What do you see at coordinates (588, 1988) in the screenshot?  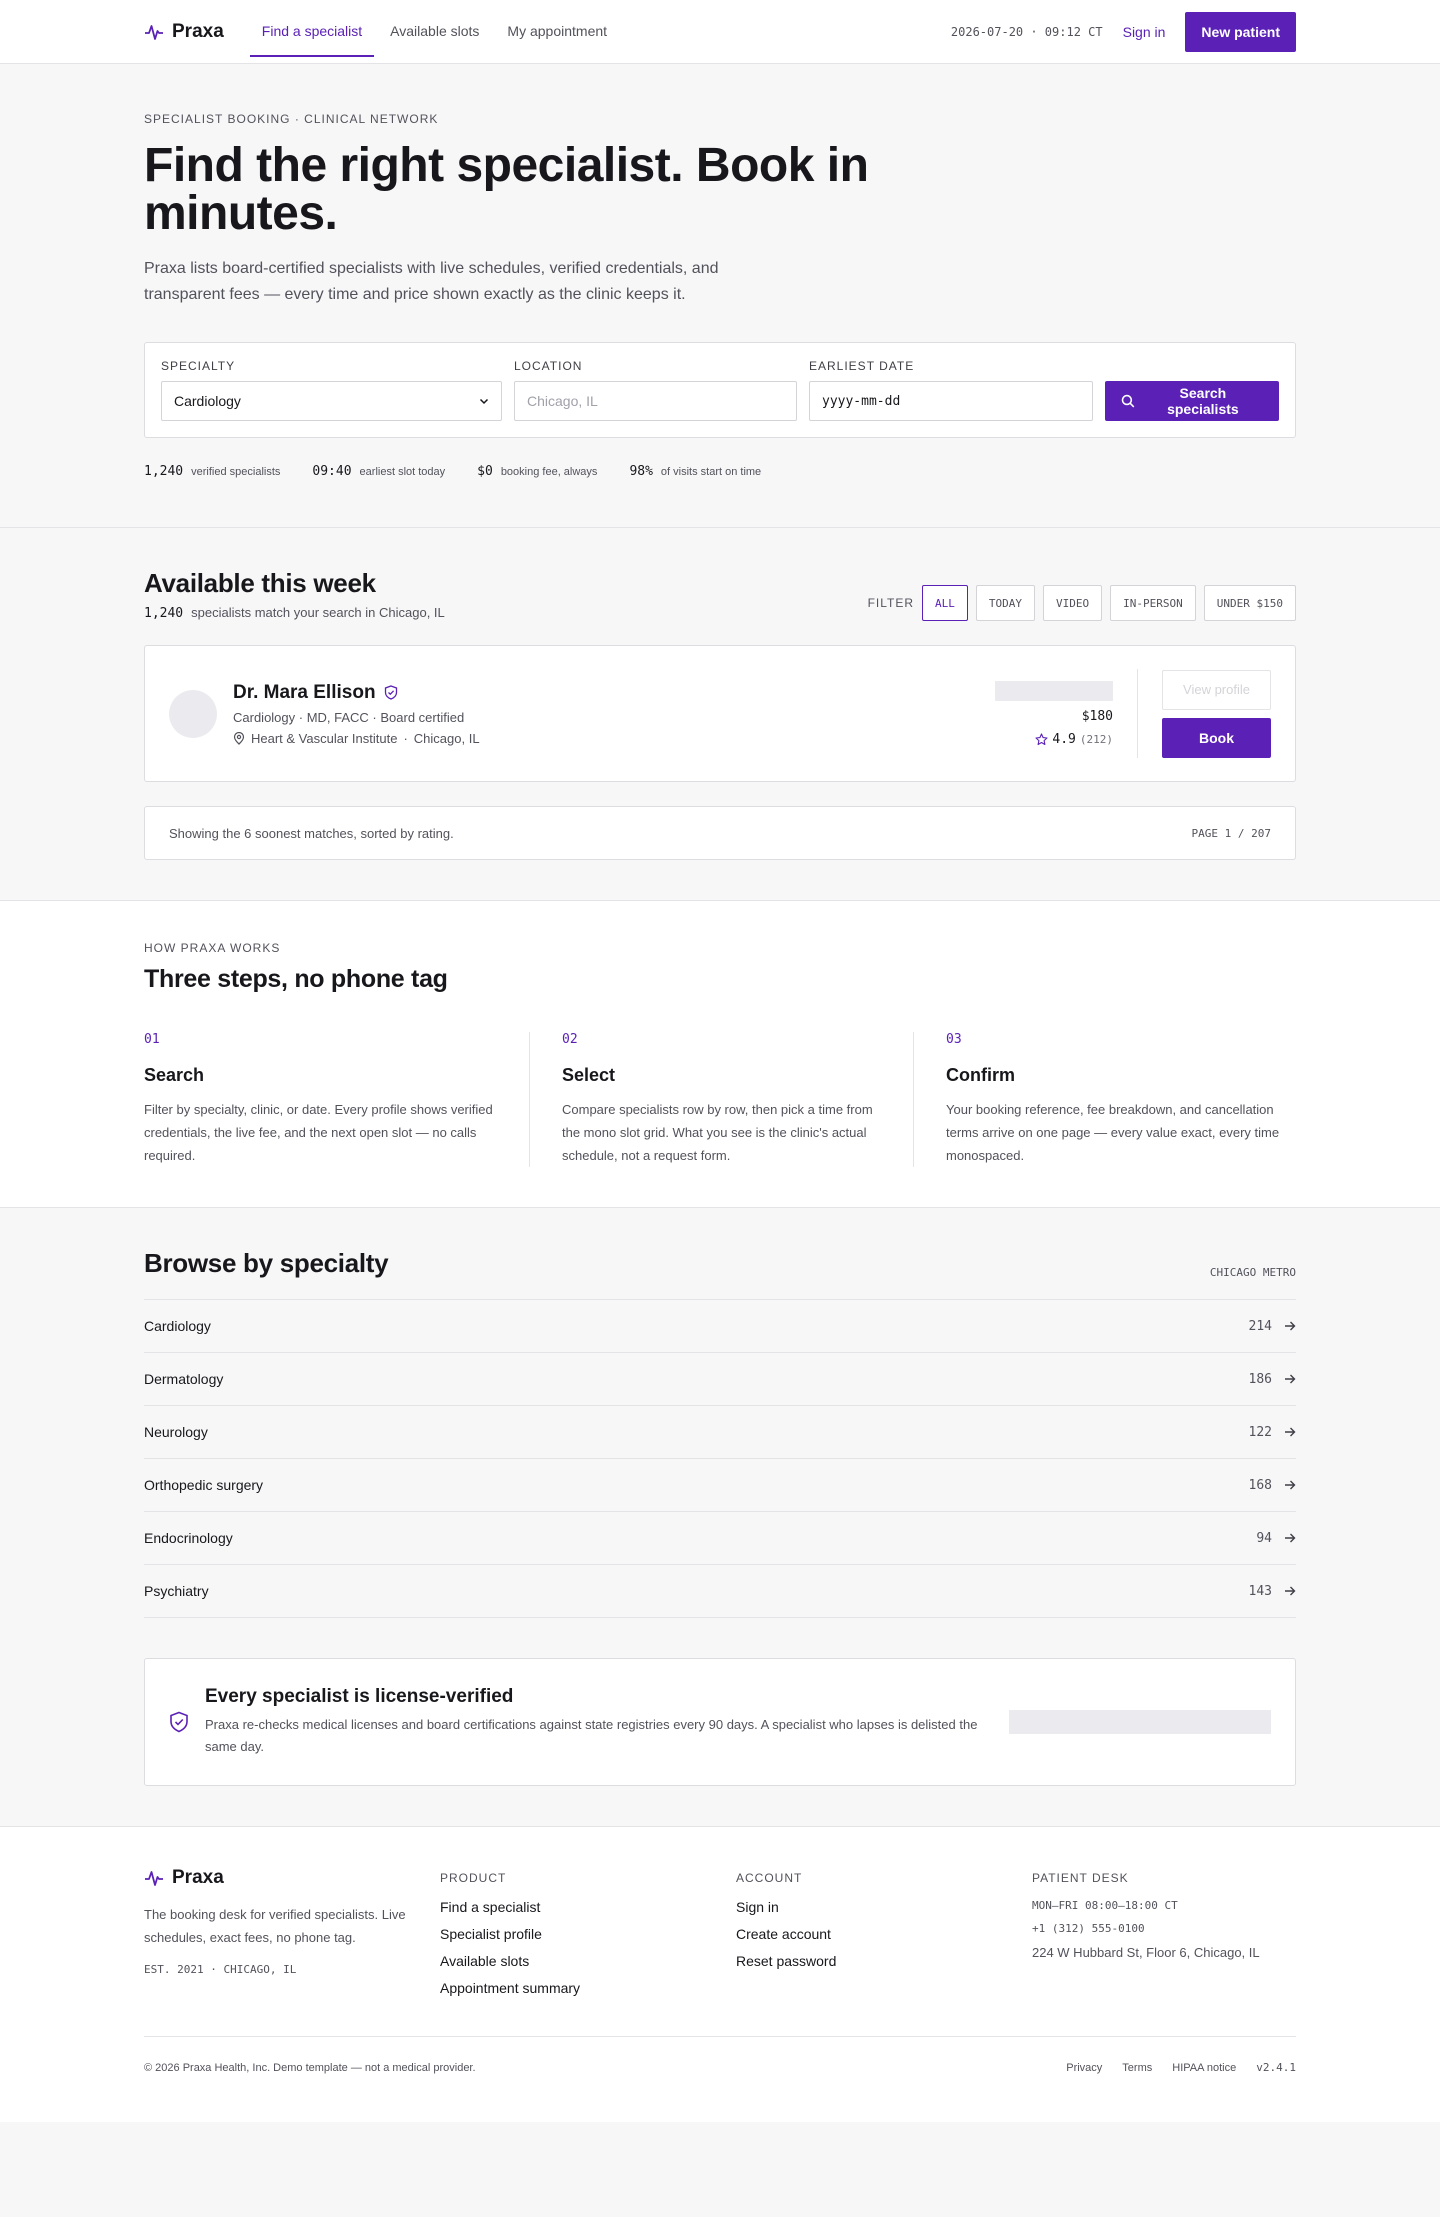 I see `footer-link-appointment-summary: Appointment summary` at bounding box center [588, 1988].